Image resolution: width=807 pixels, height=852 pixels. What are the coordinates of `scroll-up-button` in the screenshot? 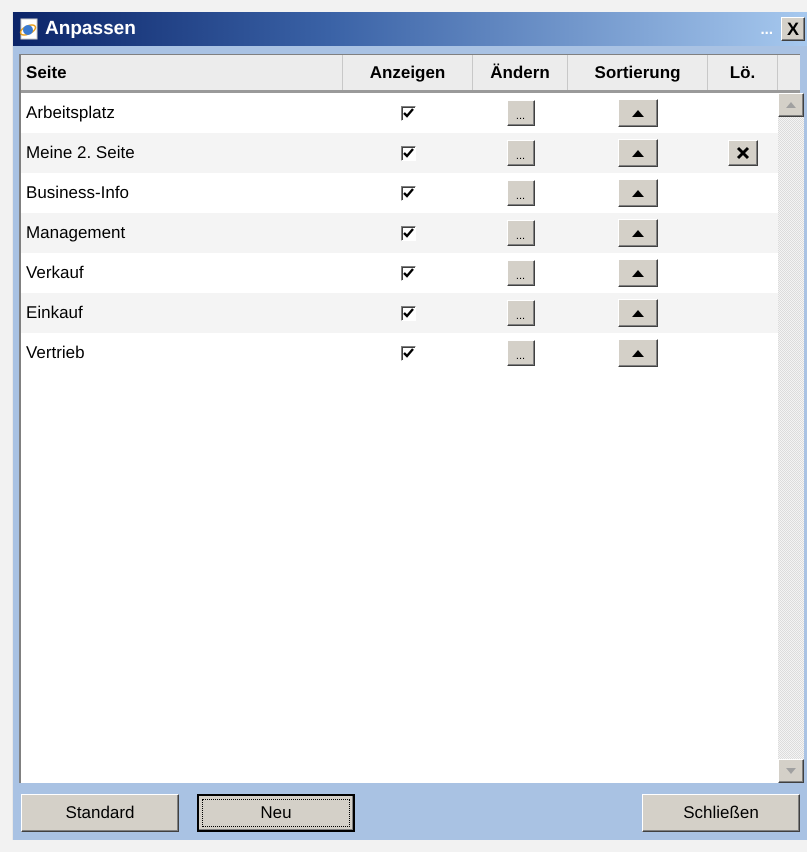 It's located at (791, 105).